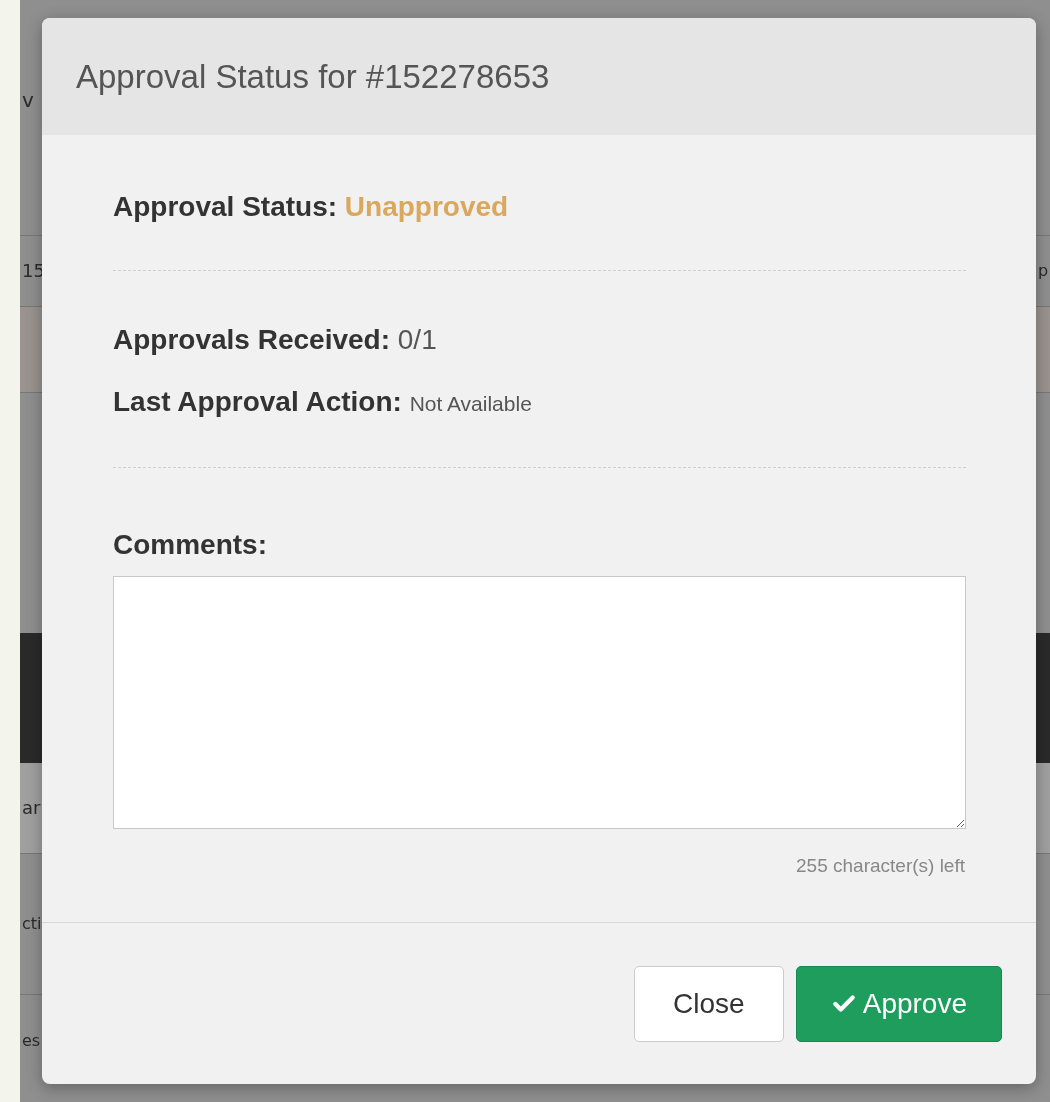 The height and width of the screenshot is (1102, 1050). I want to click on table-header-fragment: ar, so click(31, 808).